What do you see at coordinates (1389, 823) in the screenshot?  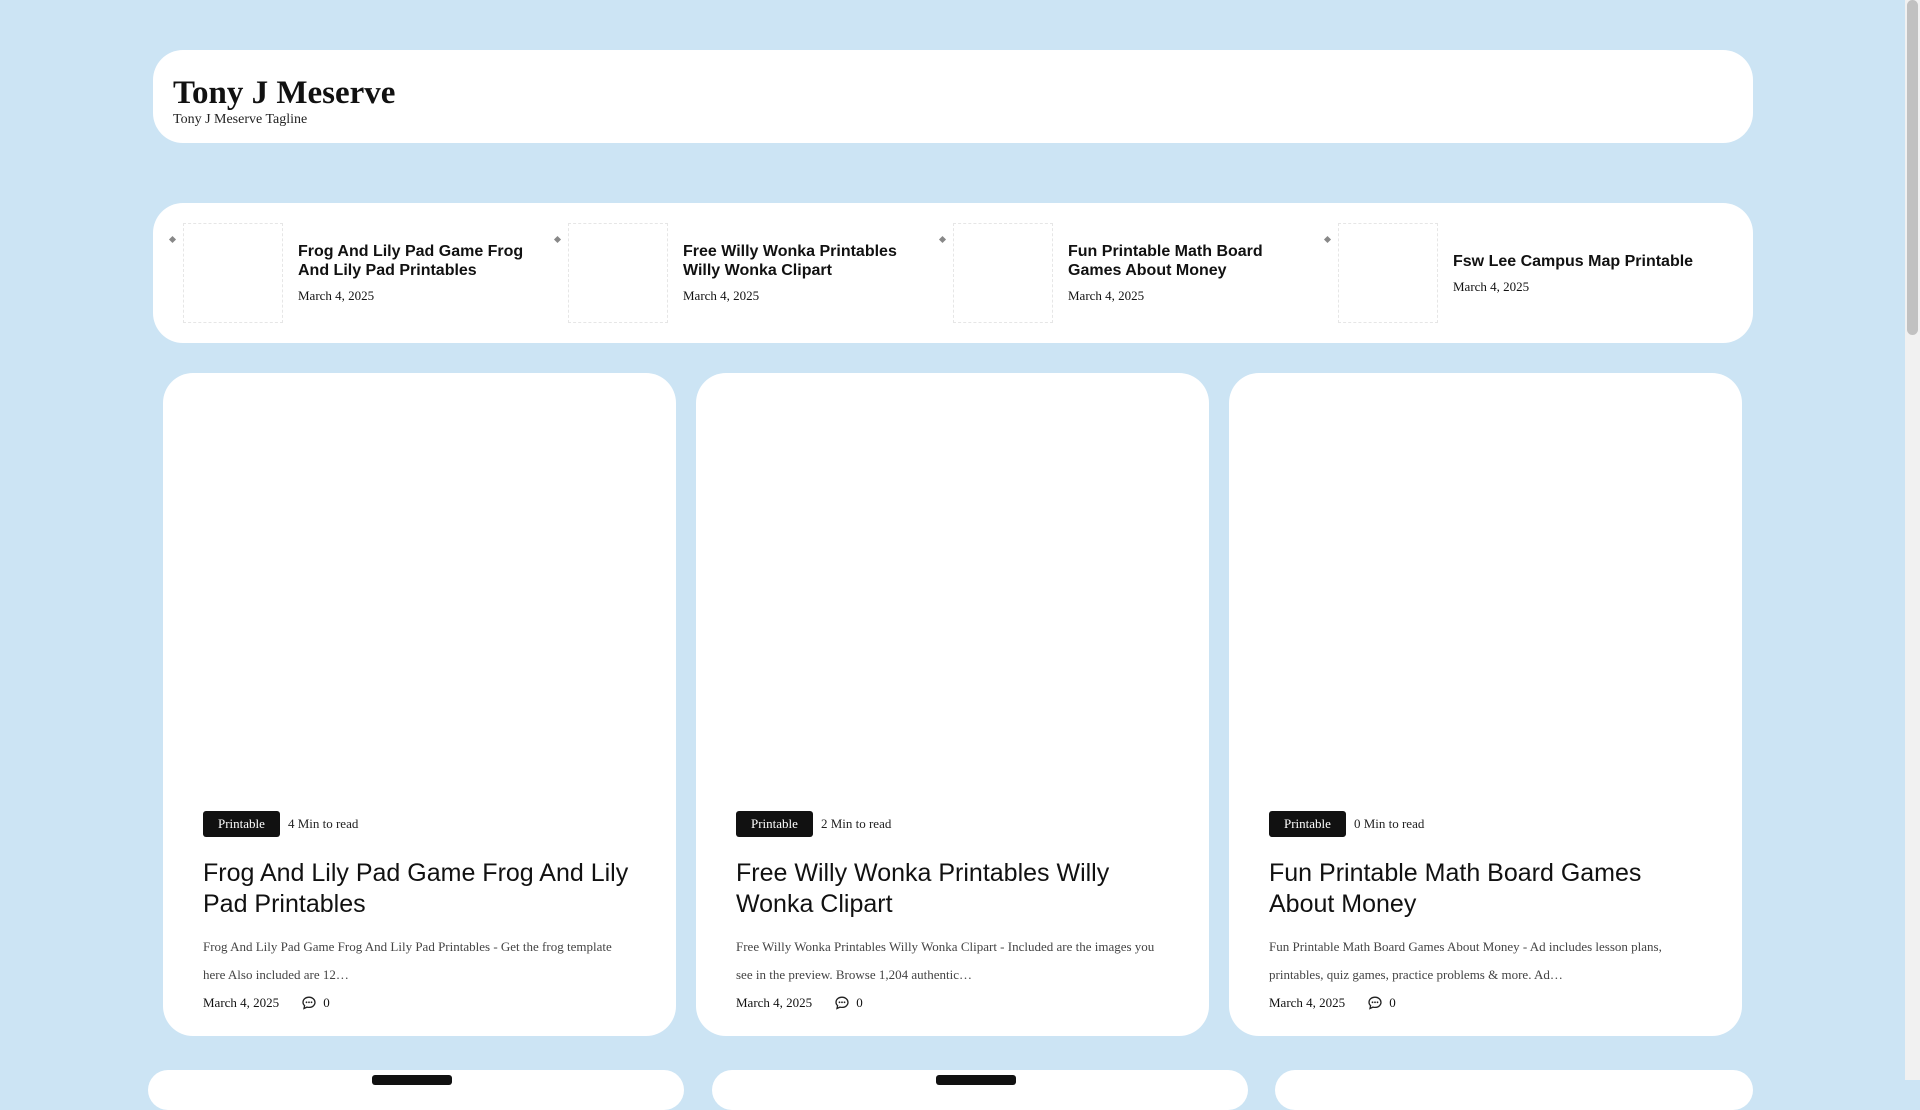 I see `read-time: 0 Min to read` at bounding box center [1389, 823].